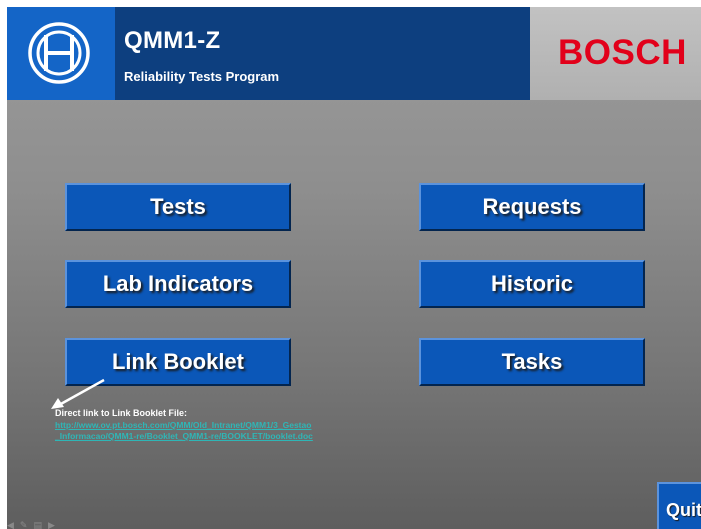  I want to click on tasks-button: Tasks, so click(532, 362).